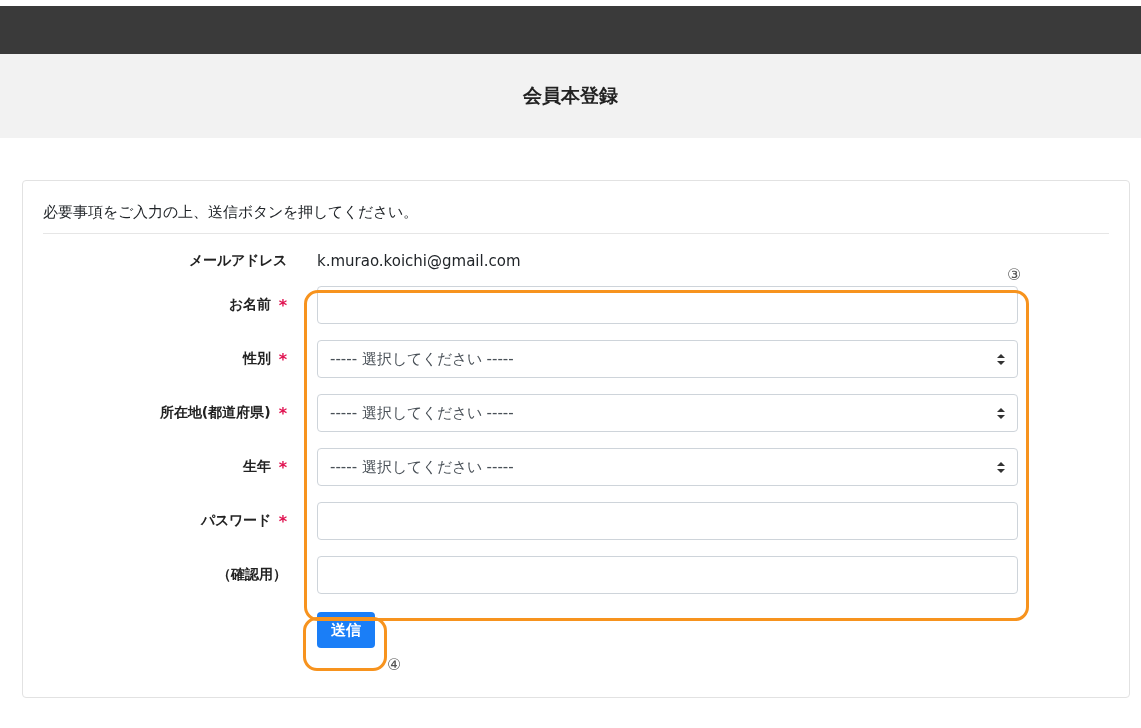 This screenshot has height=728, width=1141. Describe the element at coordinates (419, 261) in the screenshot. I see `email-value: k.murao.koichi@gmail.com` at that location.